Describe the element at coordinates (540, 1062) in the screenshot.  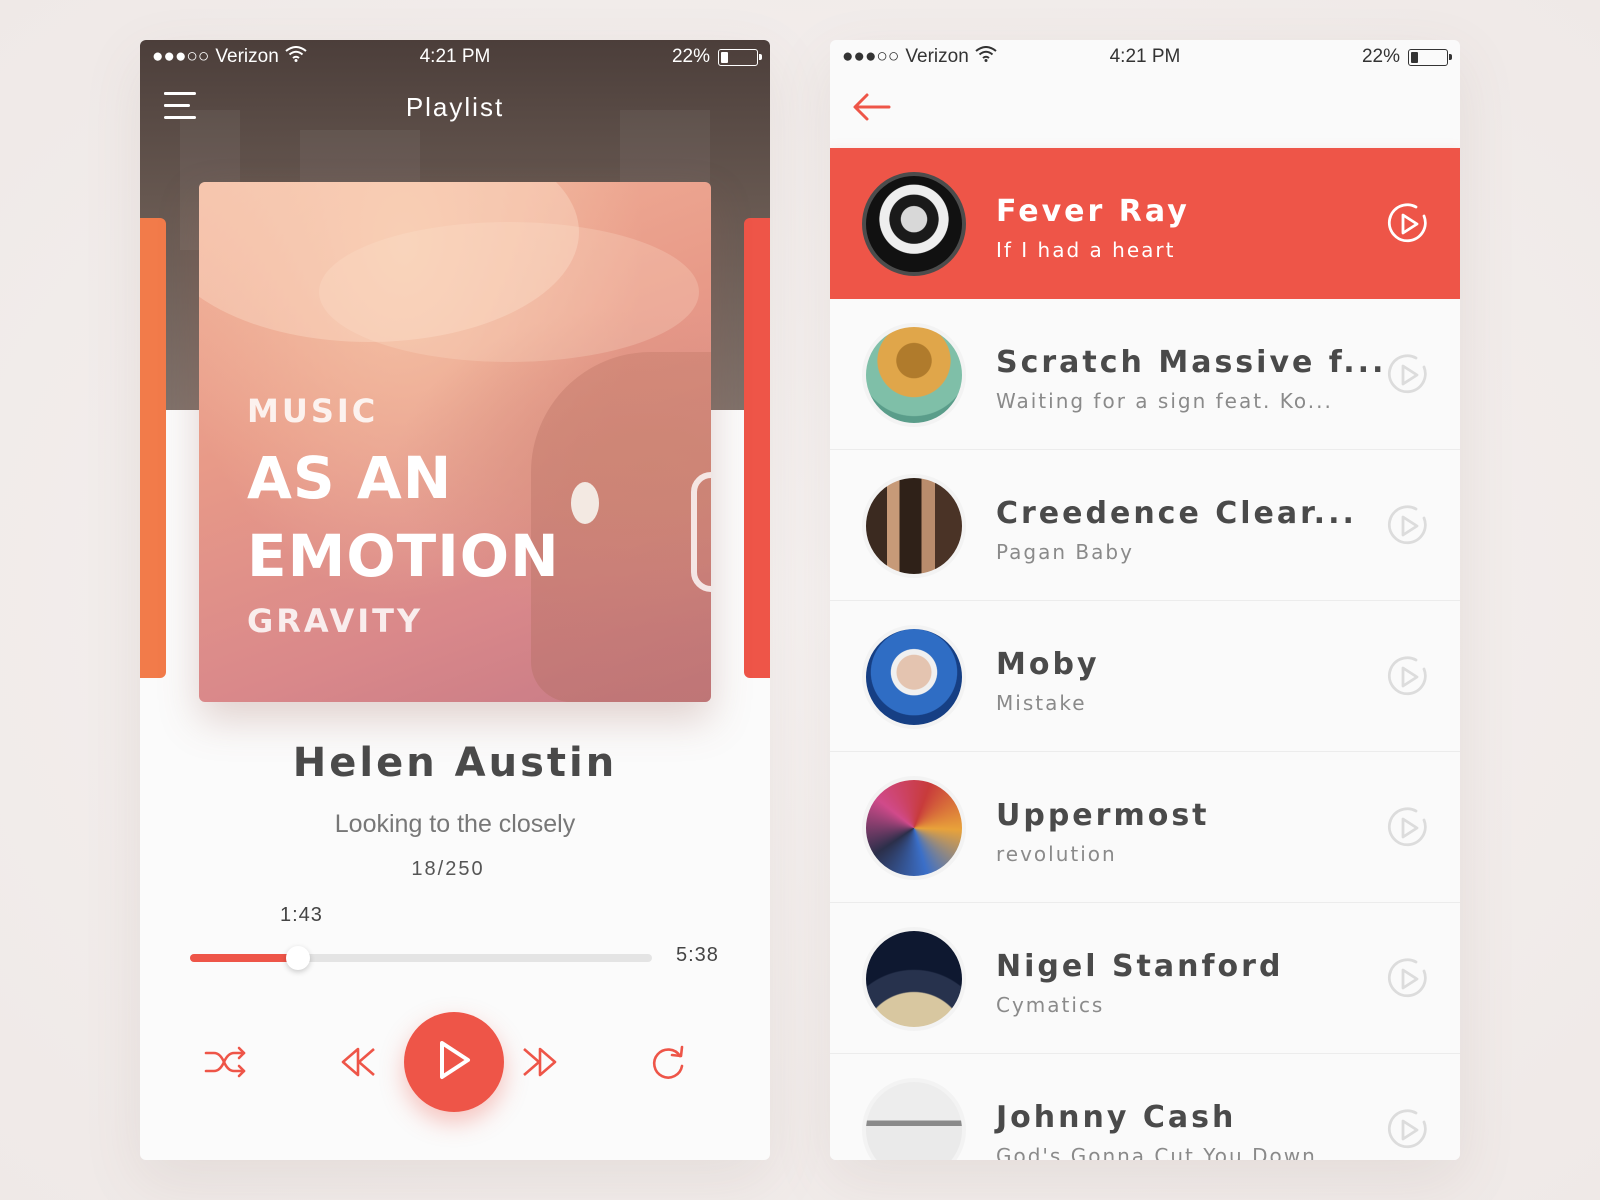
I see `fast-forward-icon` at that location.